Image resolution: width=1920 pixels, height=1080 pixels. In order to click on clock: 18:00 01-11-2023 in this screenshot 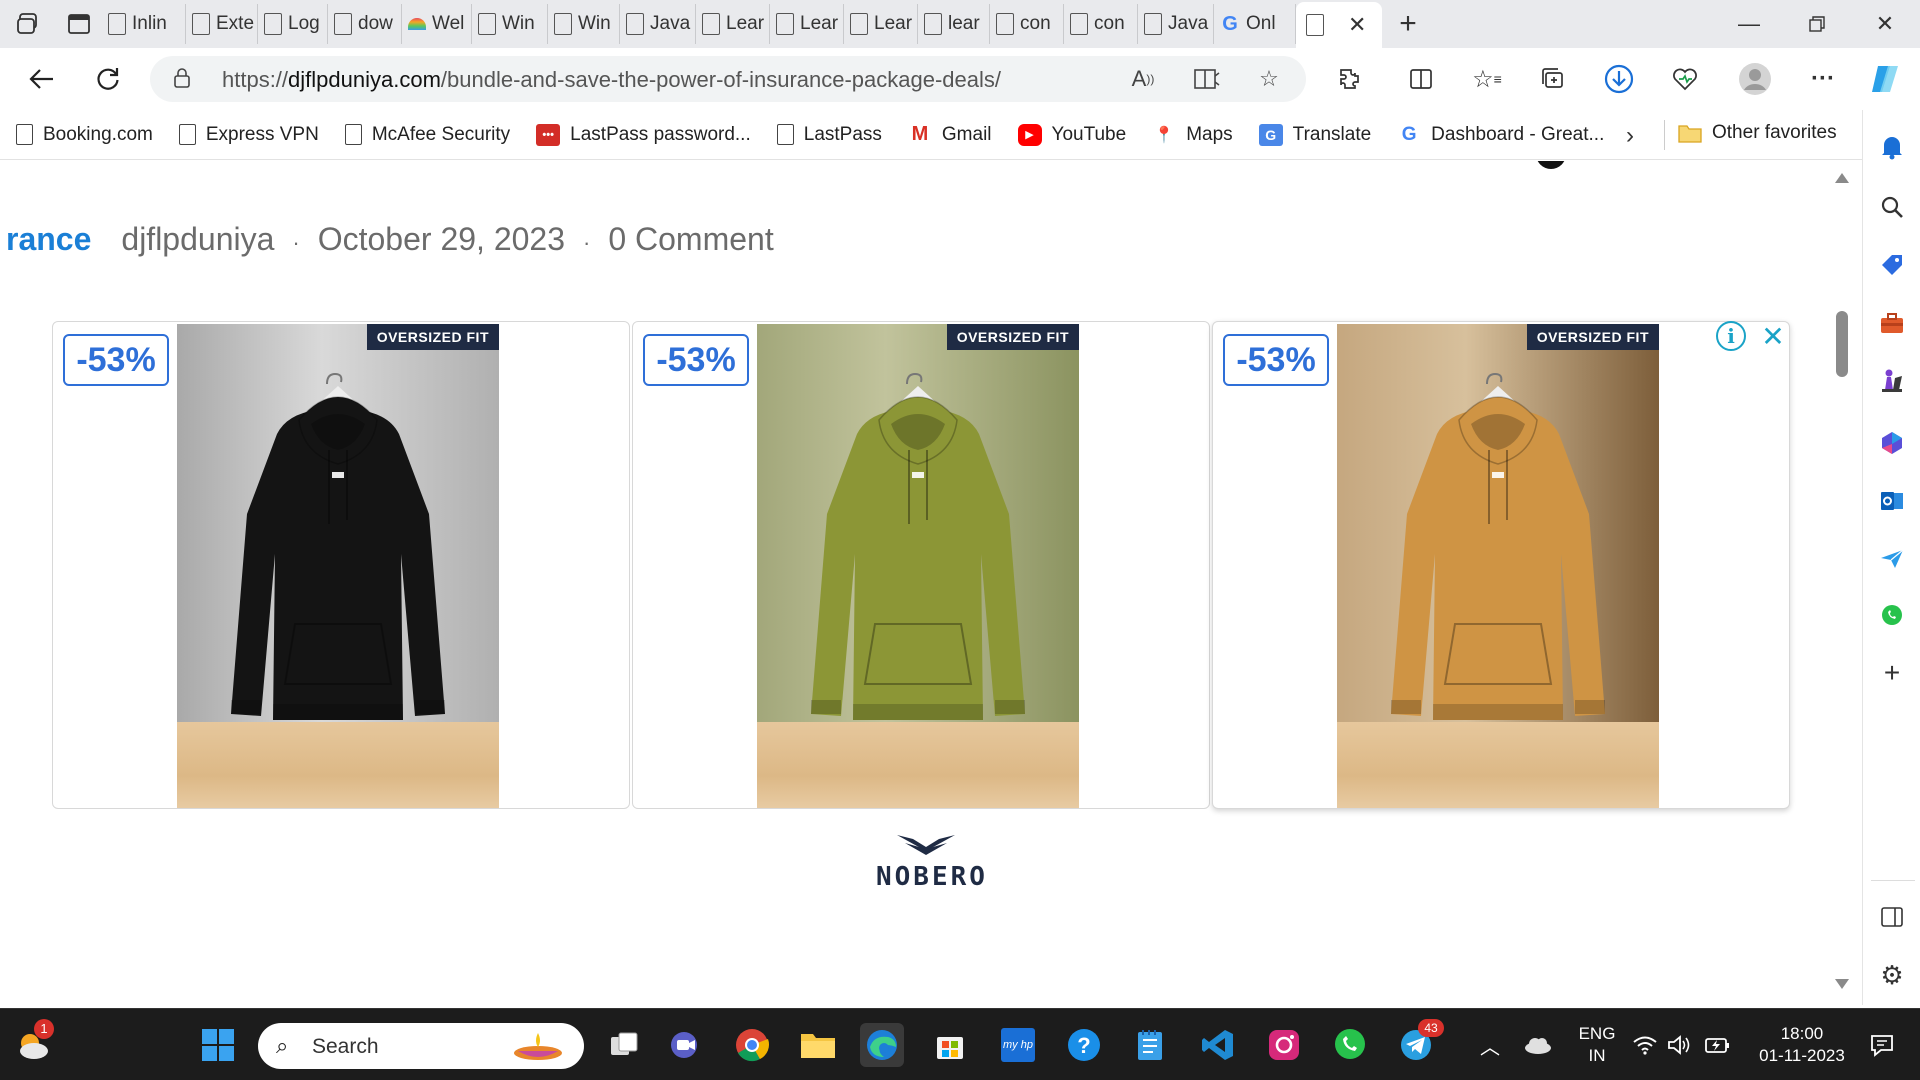, I will do `click(1802, 1045)`.